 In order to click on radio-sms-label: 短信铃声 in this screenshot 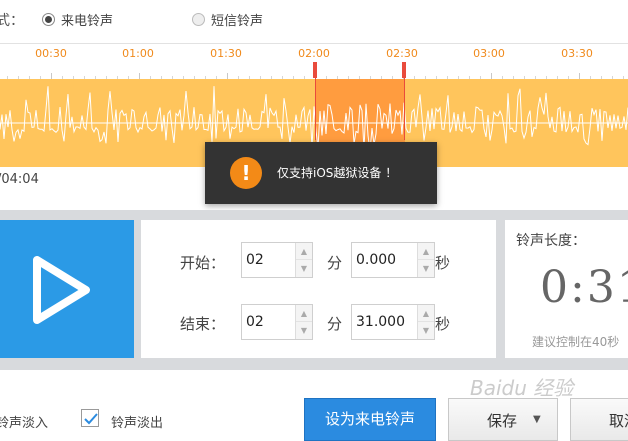, I will do `click(237, 21)`.